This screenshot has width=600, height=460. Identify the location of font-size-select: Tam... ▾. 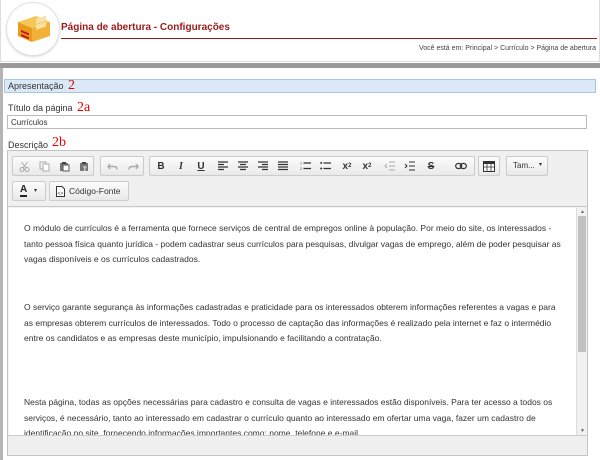
(527, 166).